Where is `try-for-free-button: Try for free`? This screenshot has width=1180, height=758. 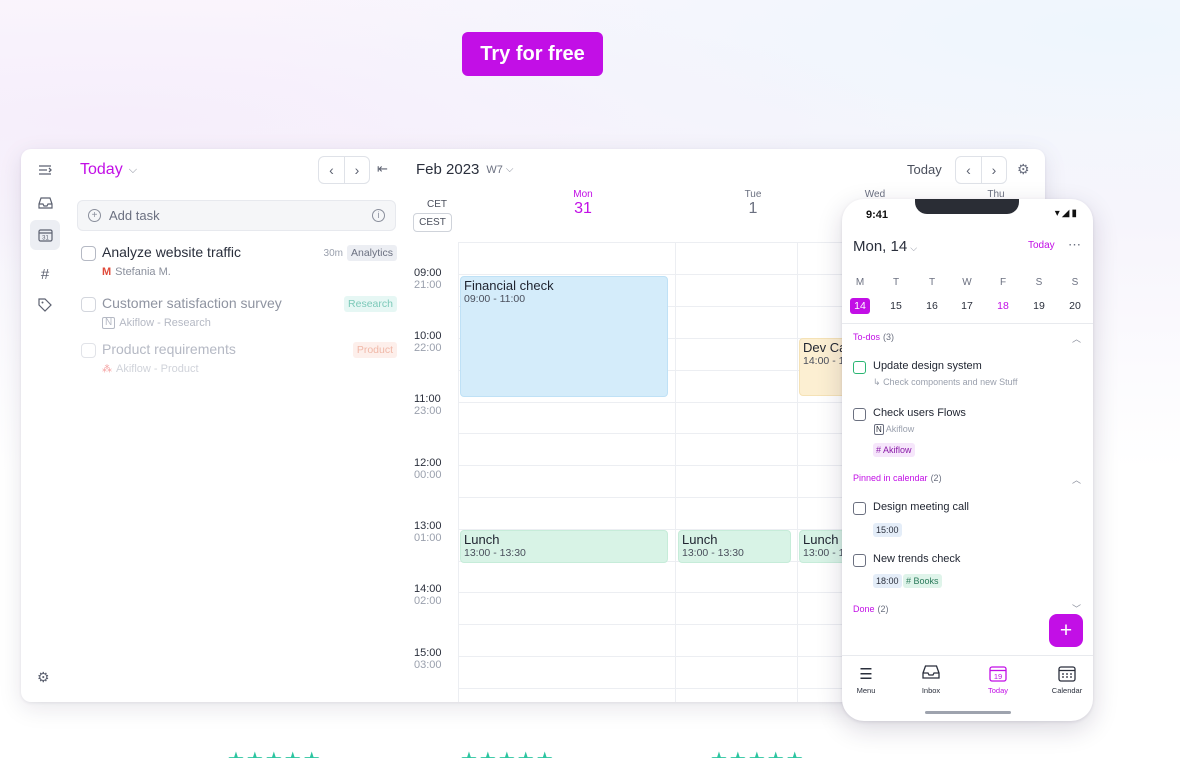
try-for-free-button: Try for free is located at coordinates (532, 54).